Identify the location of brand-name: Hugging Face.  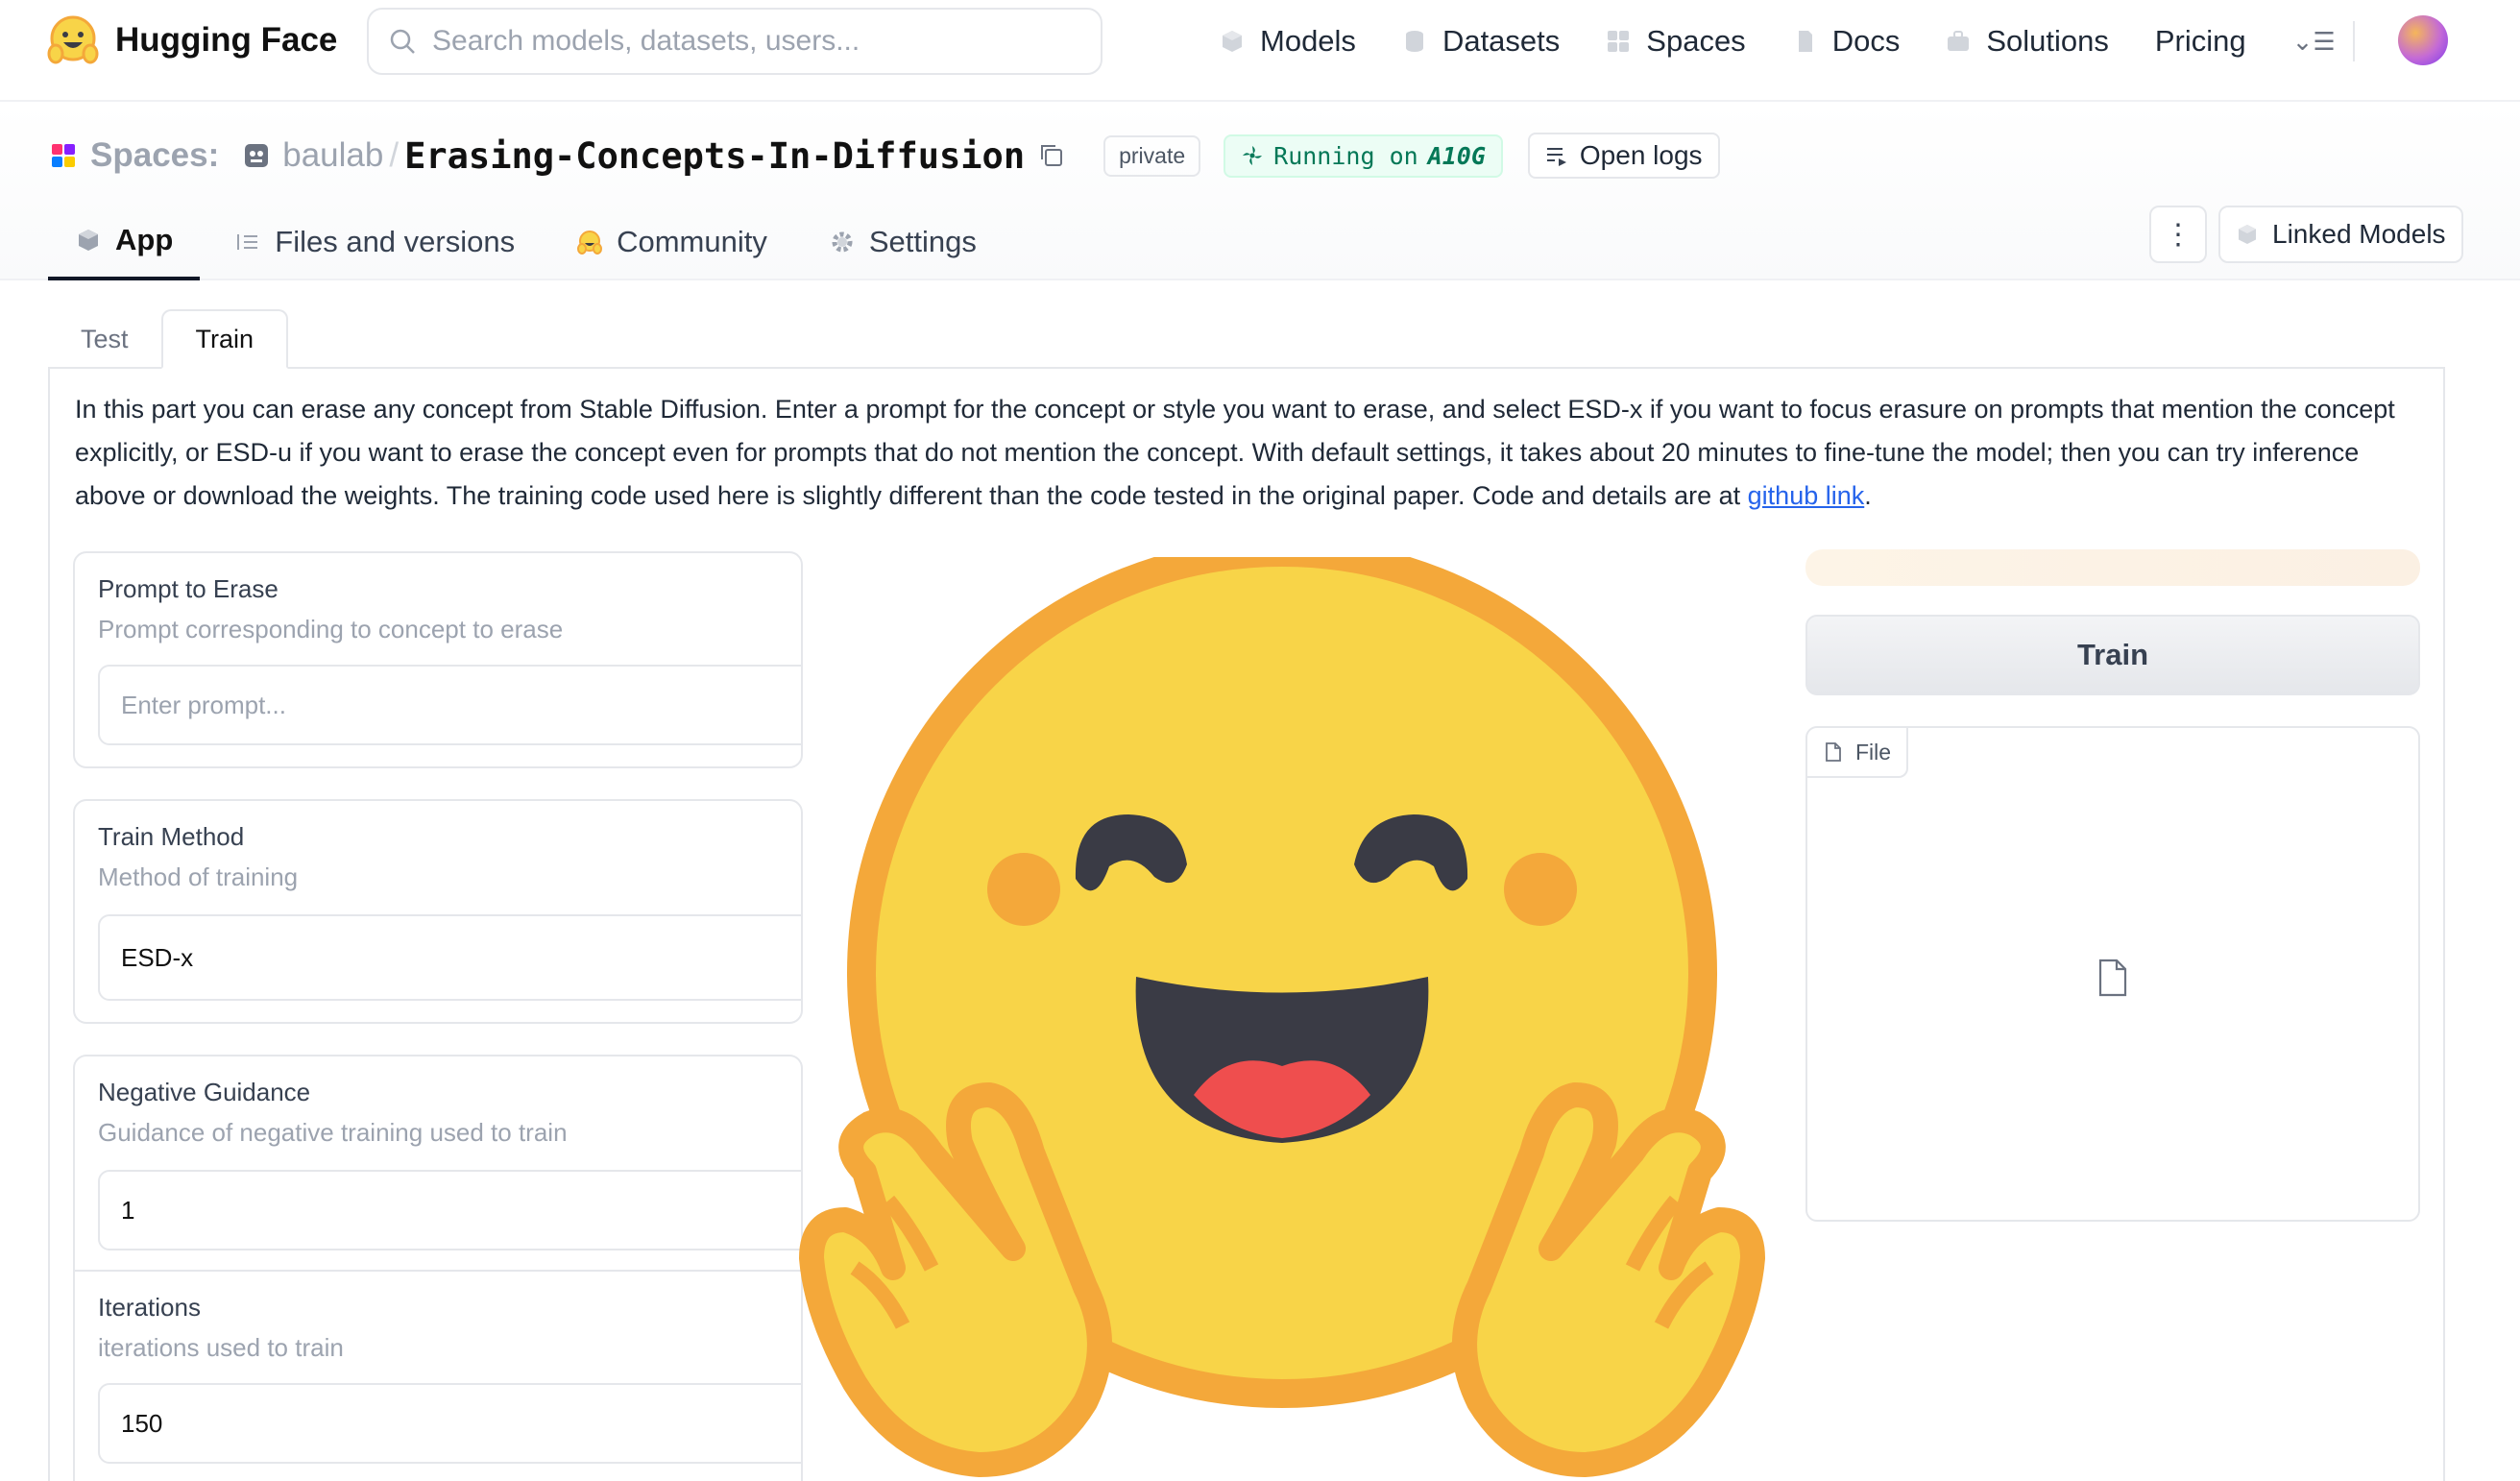
(227, 40).